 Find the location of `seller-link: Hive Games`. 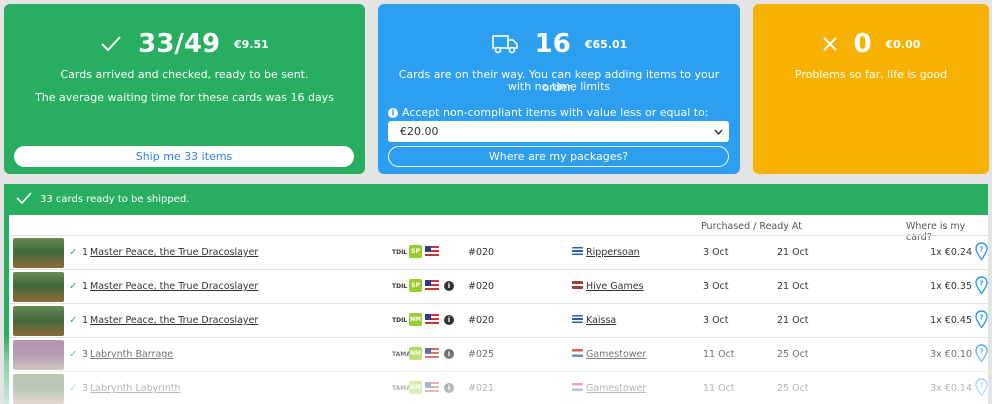

seller-link: Hive Games is located at coordinates (615, 286).